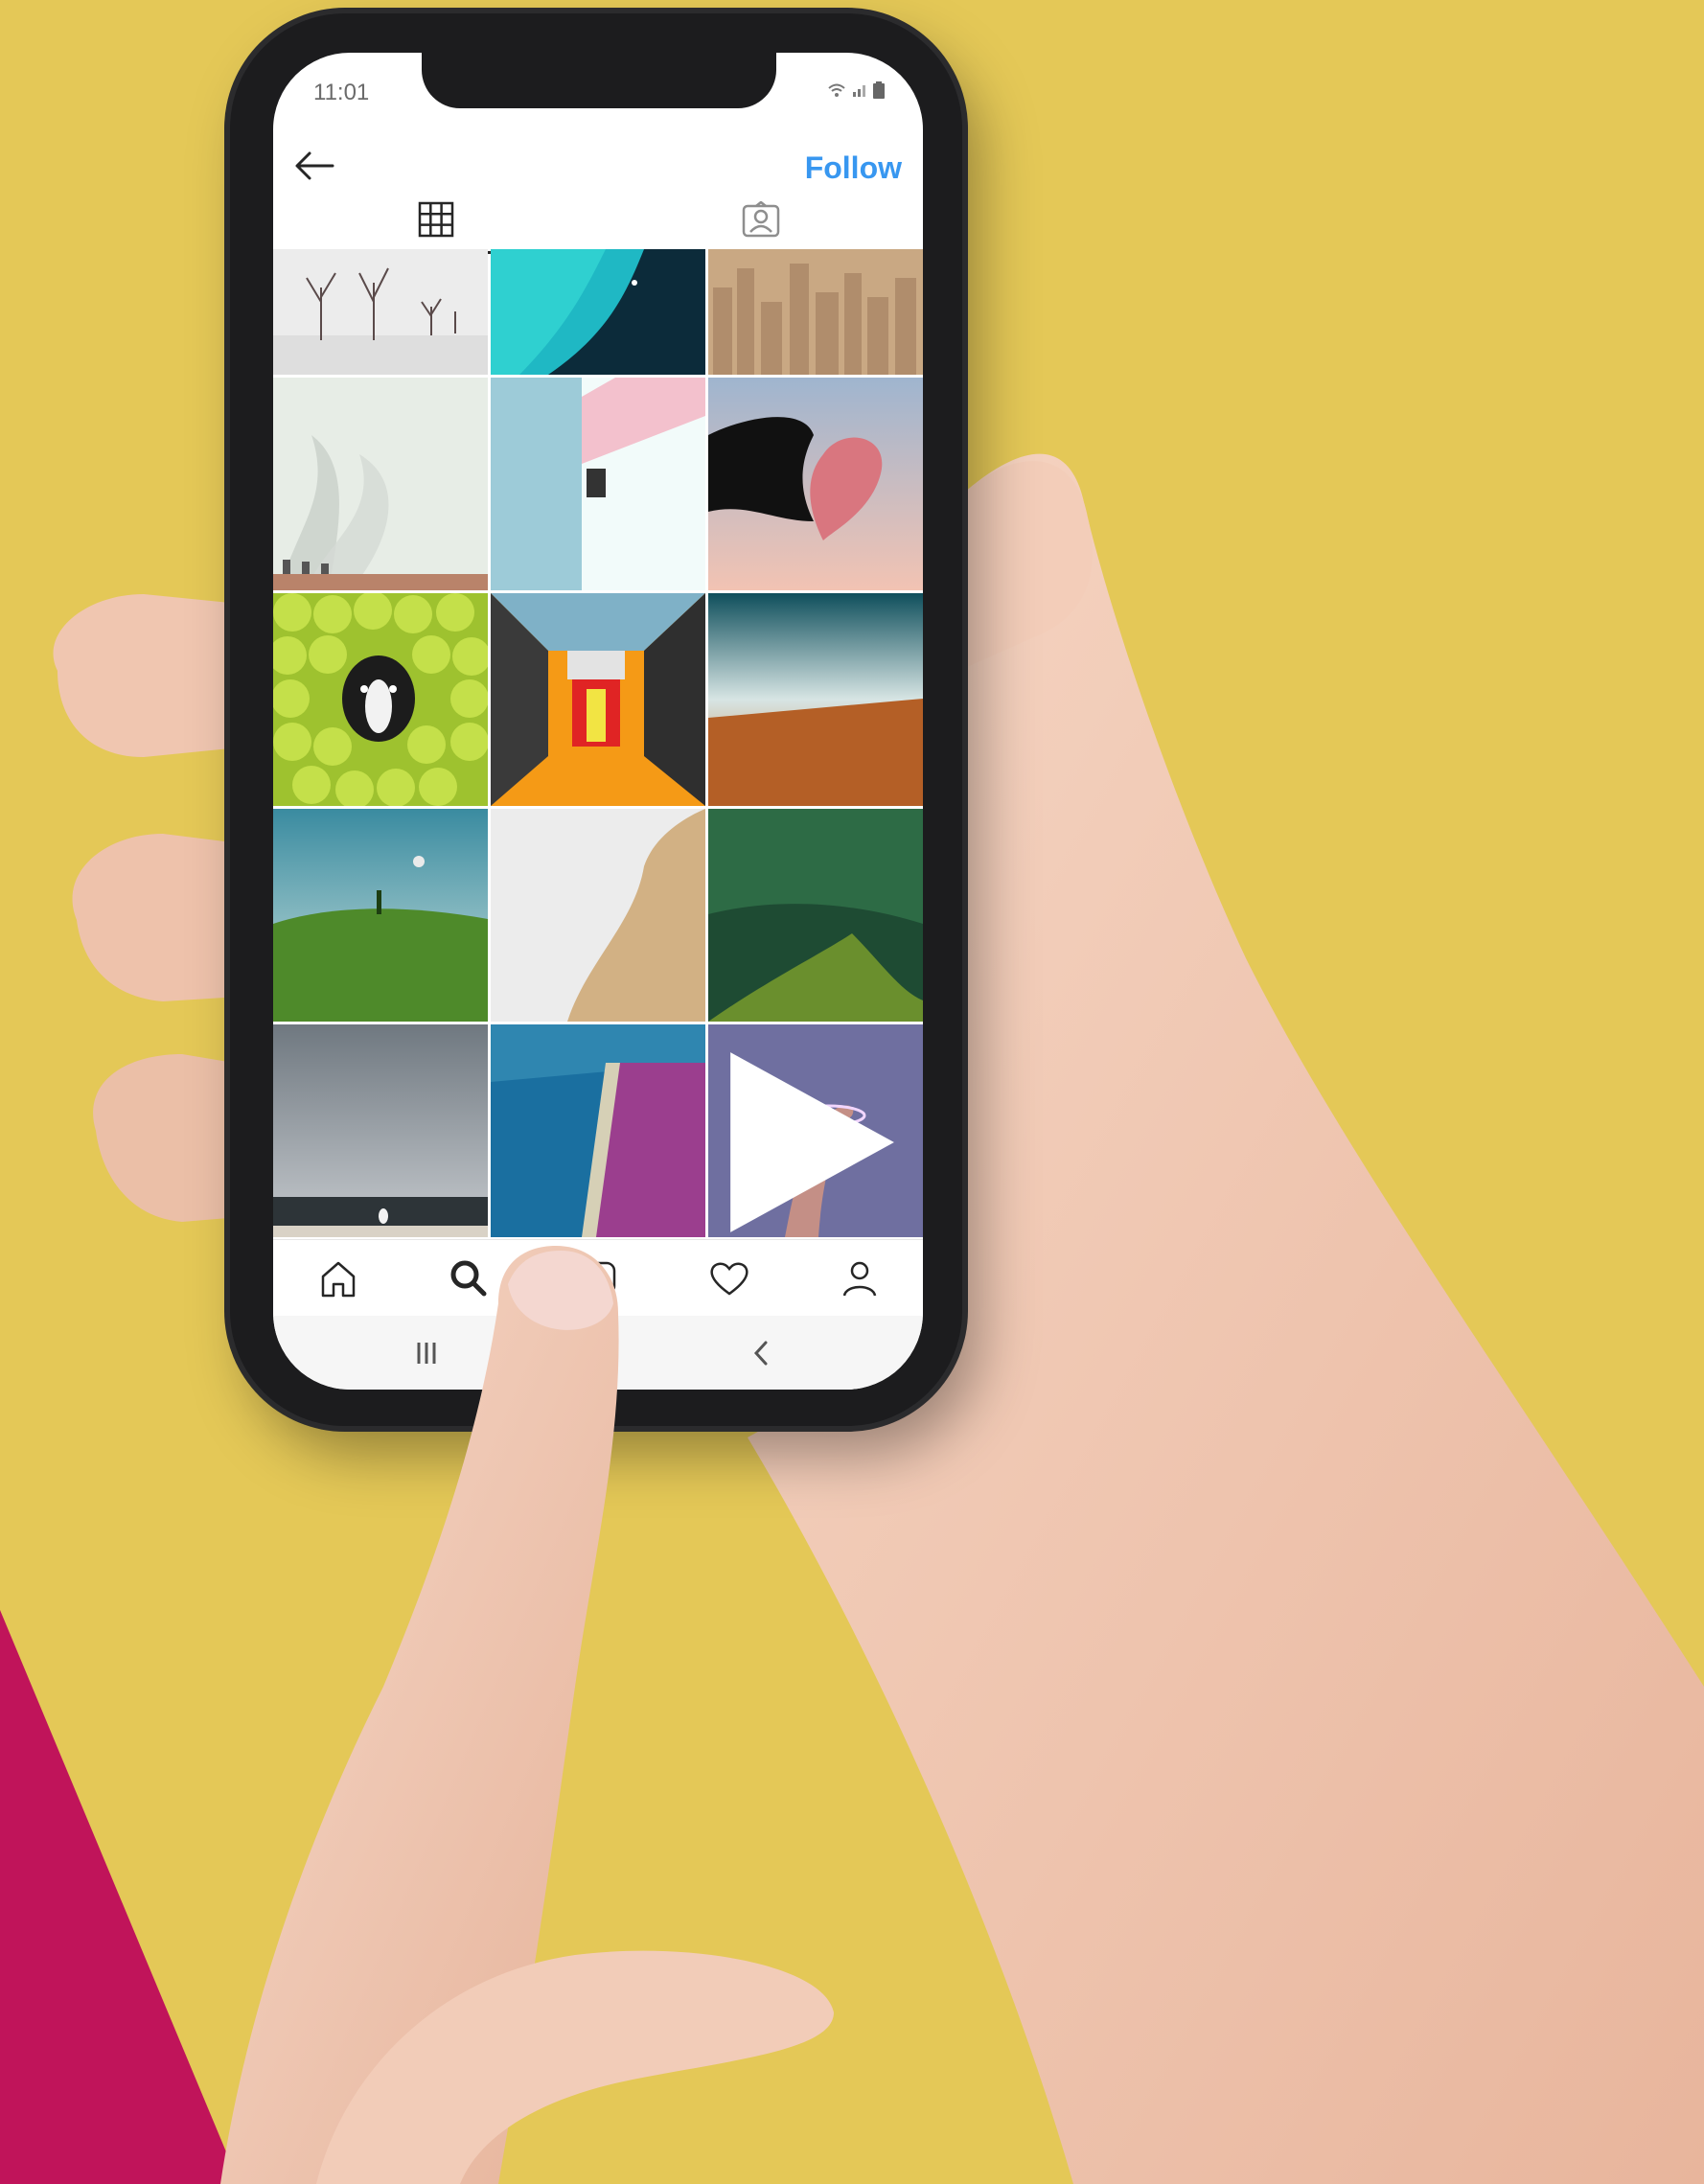 The width and height of the screenshot is (1704, 2184). I want to click on follow-button: Follow, so click(853, 168).